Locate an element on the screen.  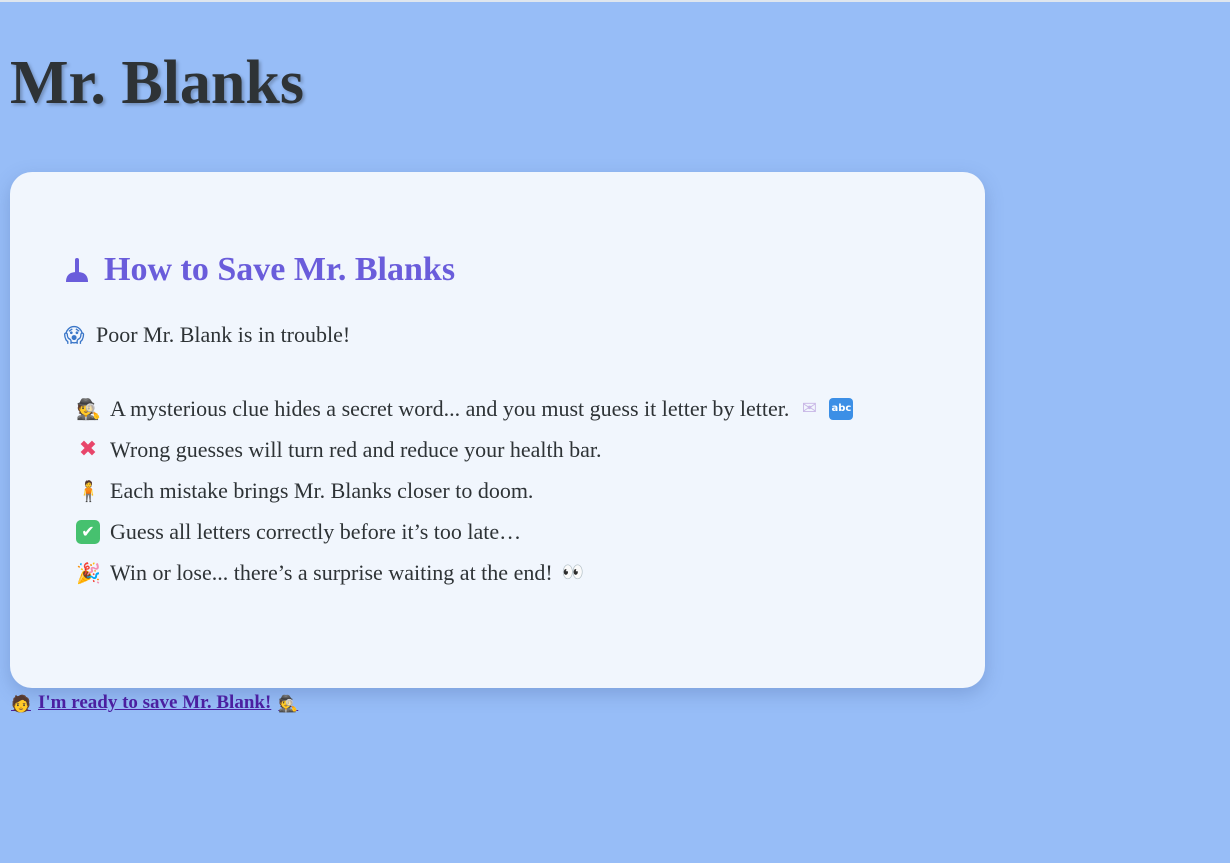
screaming-face-icon: 😱 is located at coordinates (74, 335).